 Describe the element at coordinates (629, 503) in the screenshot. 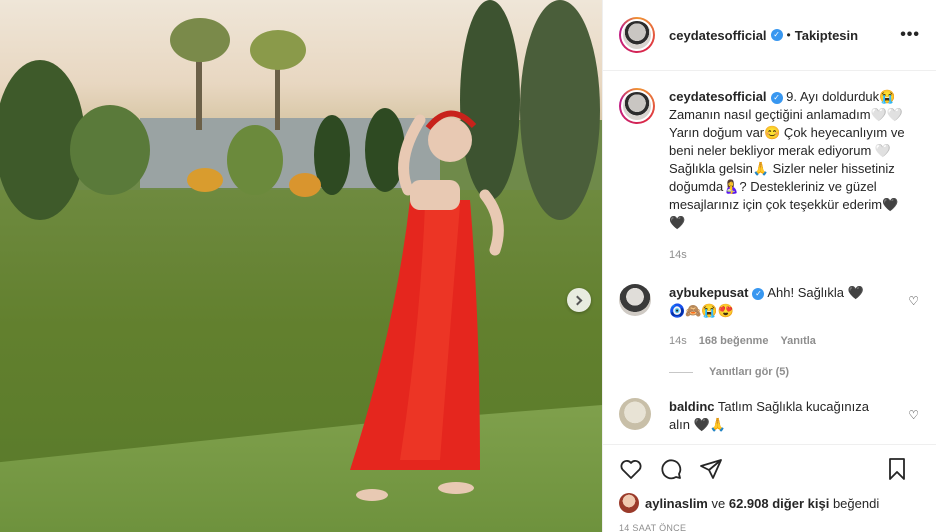

I see `liker-avatar` at that location.